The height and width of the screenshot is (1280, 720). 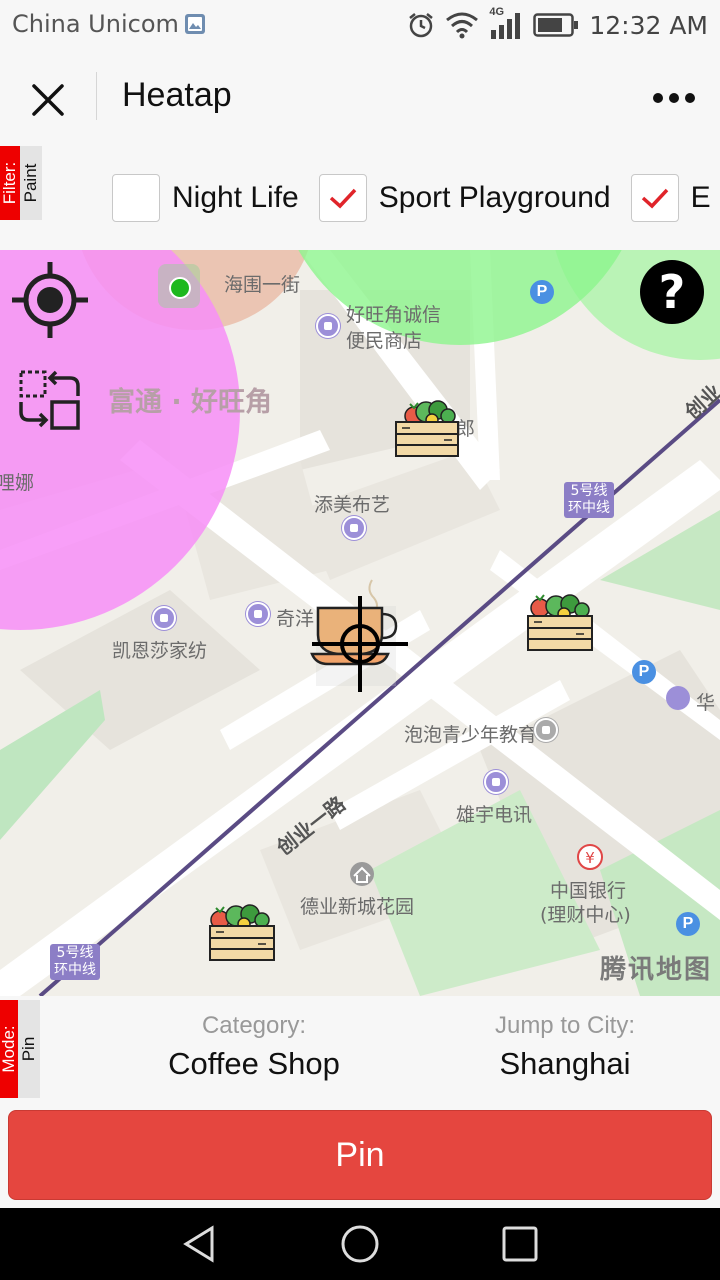 What do you see at coordinates (262, 285) in the screenshot?
I see `map-label-street: 海围一街` at bounding box center [262, 285].